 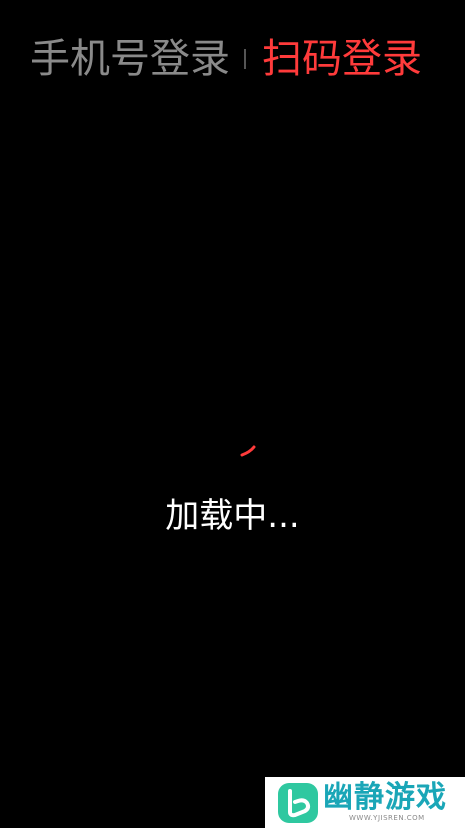 I want to click on watermark-name: 幽静游戏, so click(x=385, y=797).